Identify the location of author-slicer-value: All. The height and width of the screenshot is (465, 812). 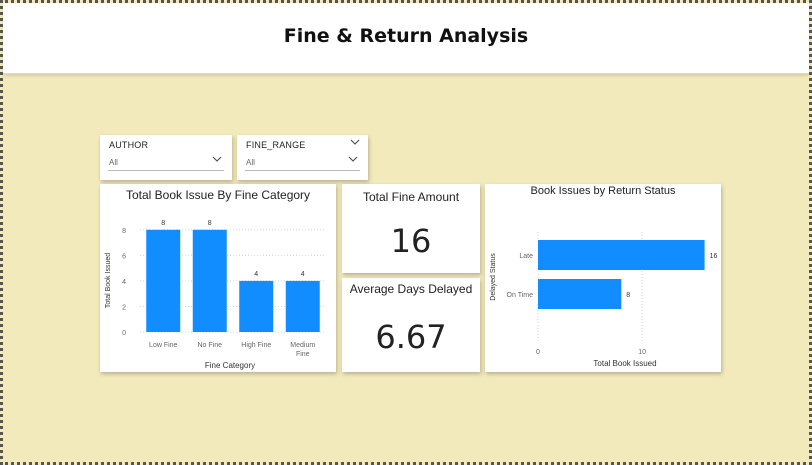
(113, 162).